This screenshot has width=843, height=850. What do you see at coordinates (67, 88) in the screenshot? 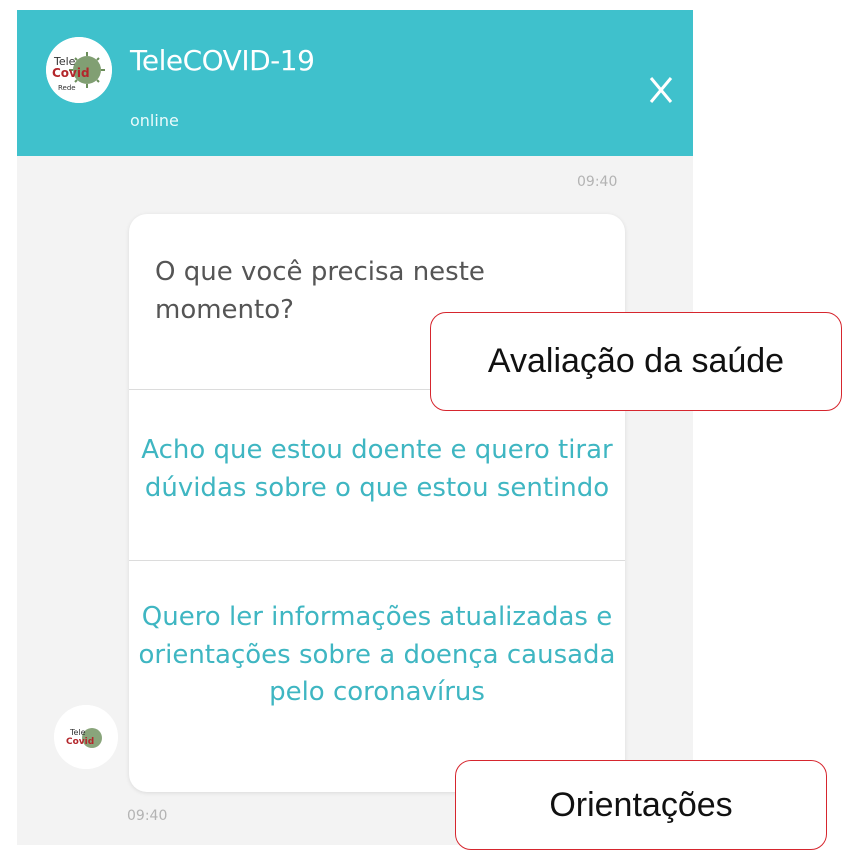
I see `svg-text: Rede` at bounding box center [67, 88].